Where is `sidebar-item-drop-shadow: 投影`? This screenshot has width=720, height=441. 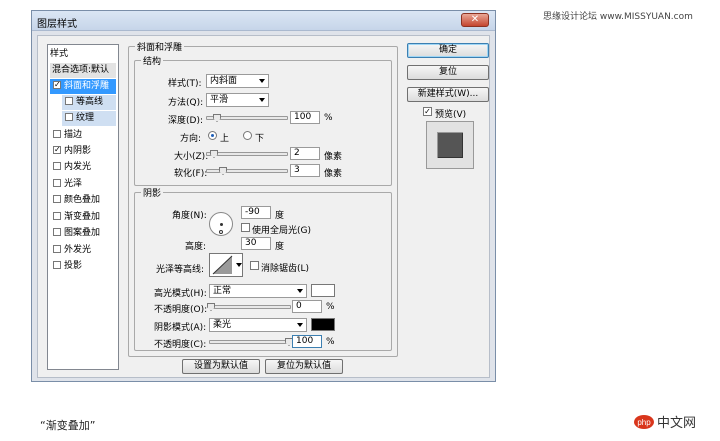 sidebar-item-drop-shadow: 投影 is located at coordinates (83, 266).